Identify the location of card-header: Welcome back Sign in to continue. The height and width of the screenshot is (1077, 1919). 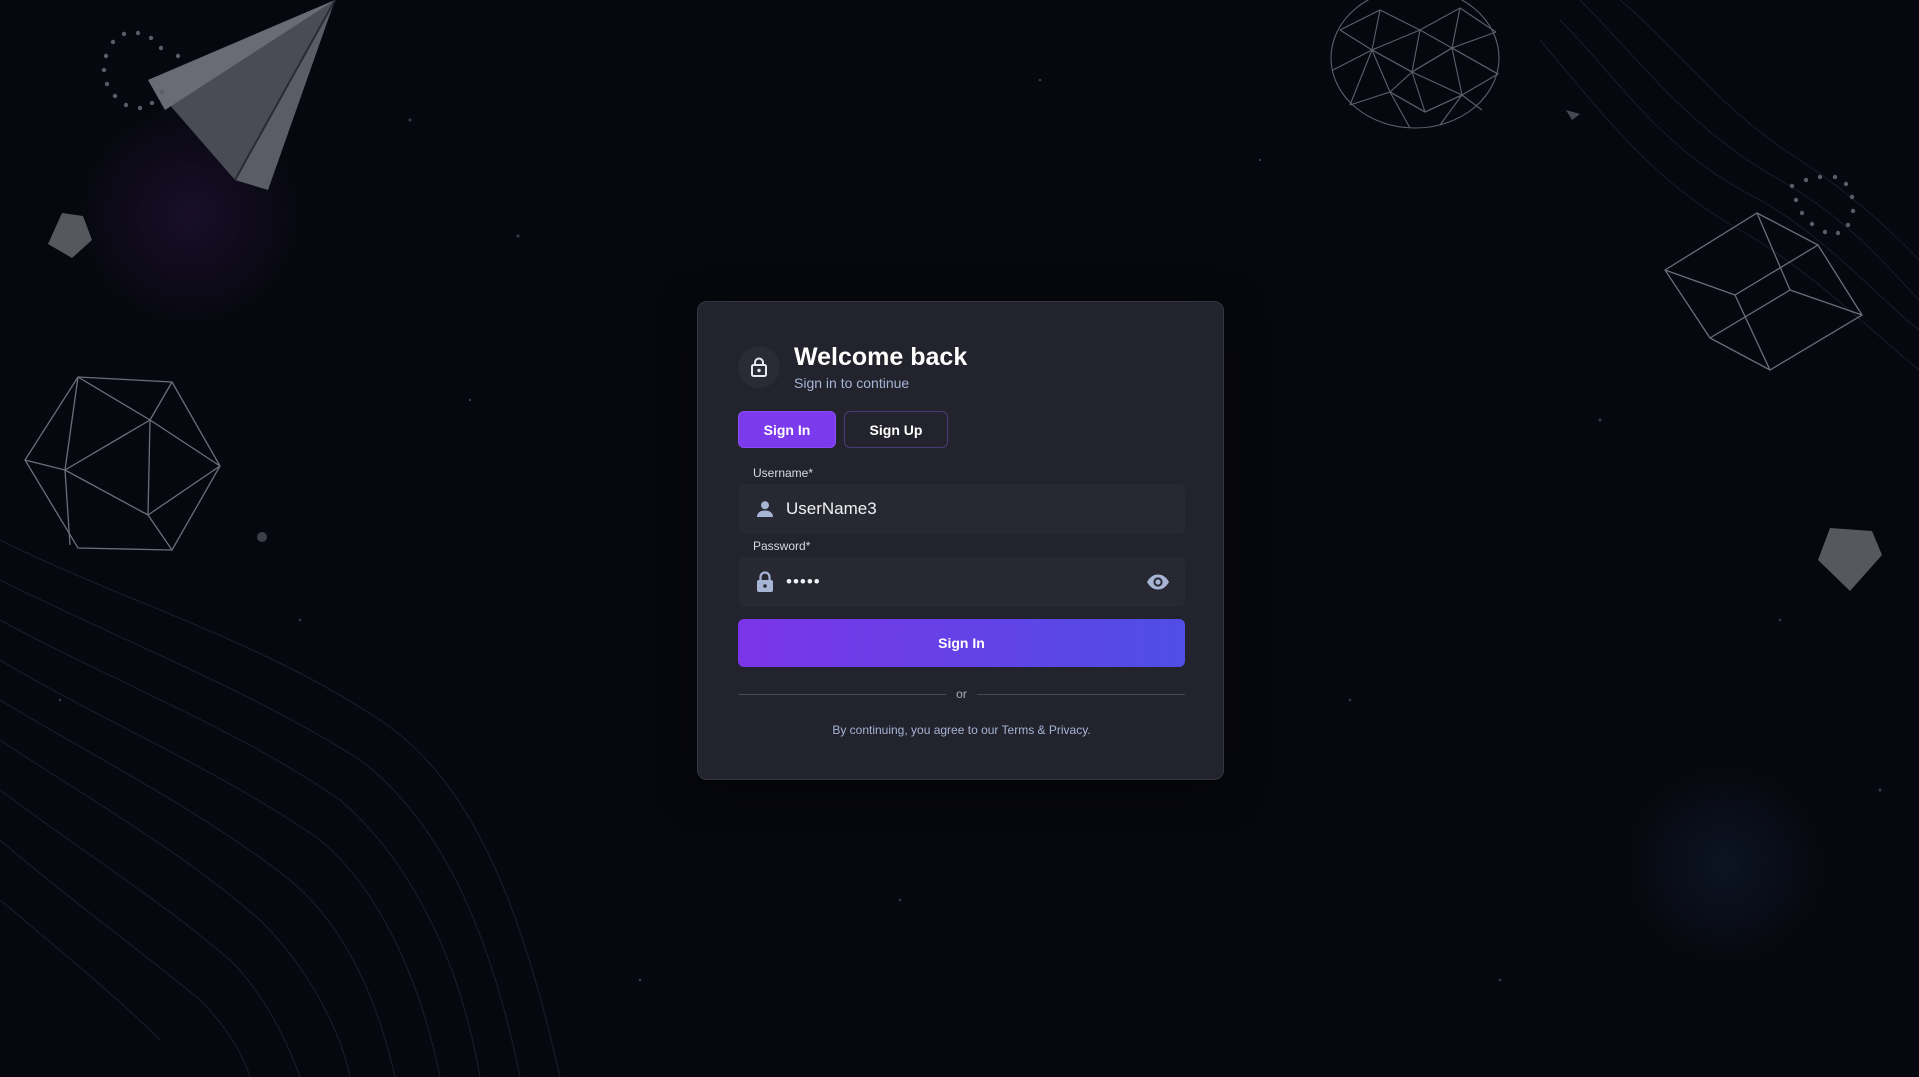
(852, 367).